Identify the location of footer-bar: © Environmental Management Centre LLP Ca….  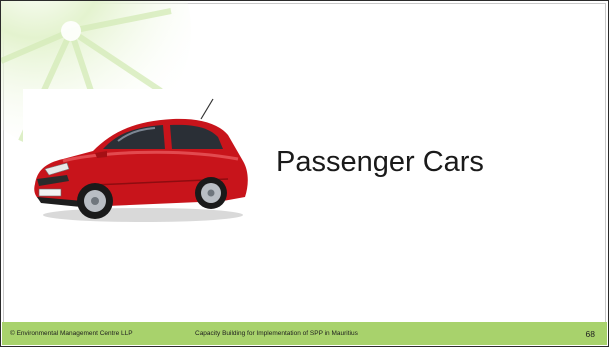
(304, 333).